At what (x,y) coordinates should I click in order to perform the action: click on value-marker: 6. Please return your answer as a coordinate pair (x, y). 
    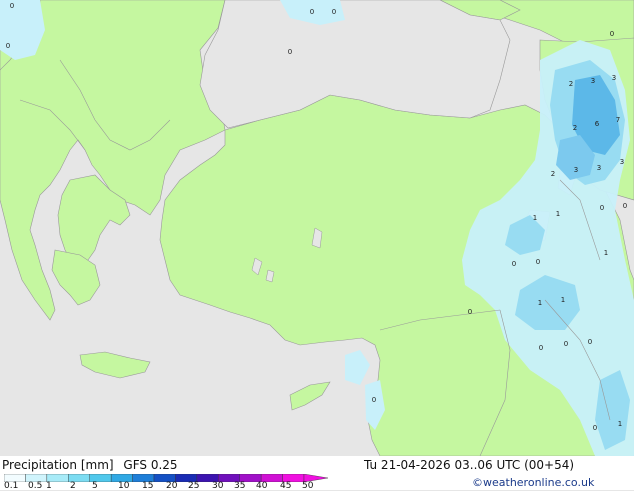
    Looking at the image, I should click on (597, 124).